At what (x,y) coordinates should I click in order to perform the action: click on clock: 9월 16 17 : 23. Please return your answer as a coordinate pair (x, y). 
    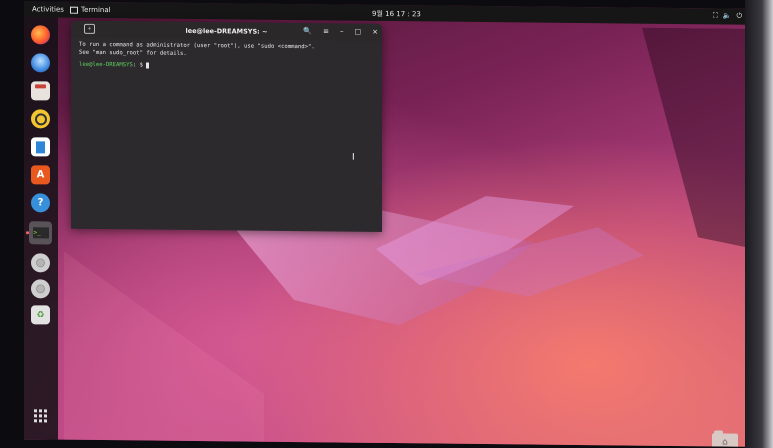
    Looking at the image, I should click on (396, 14).